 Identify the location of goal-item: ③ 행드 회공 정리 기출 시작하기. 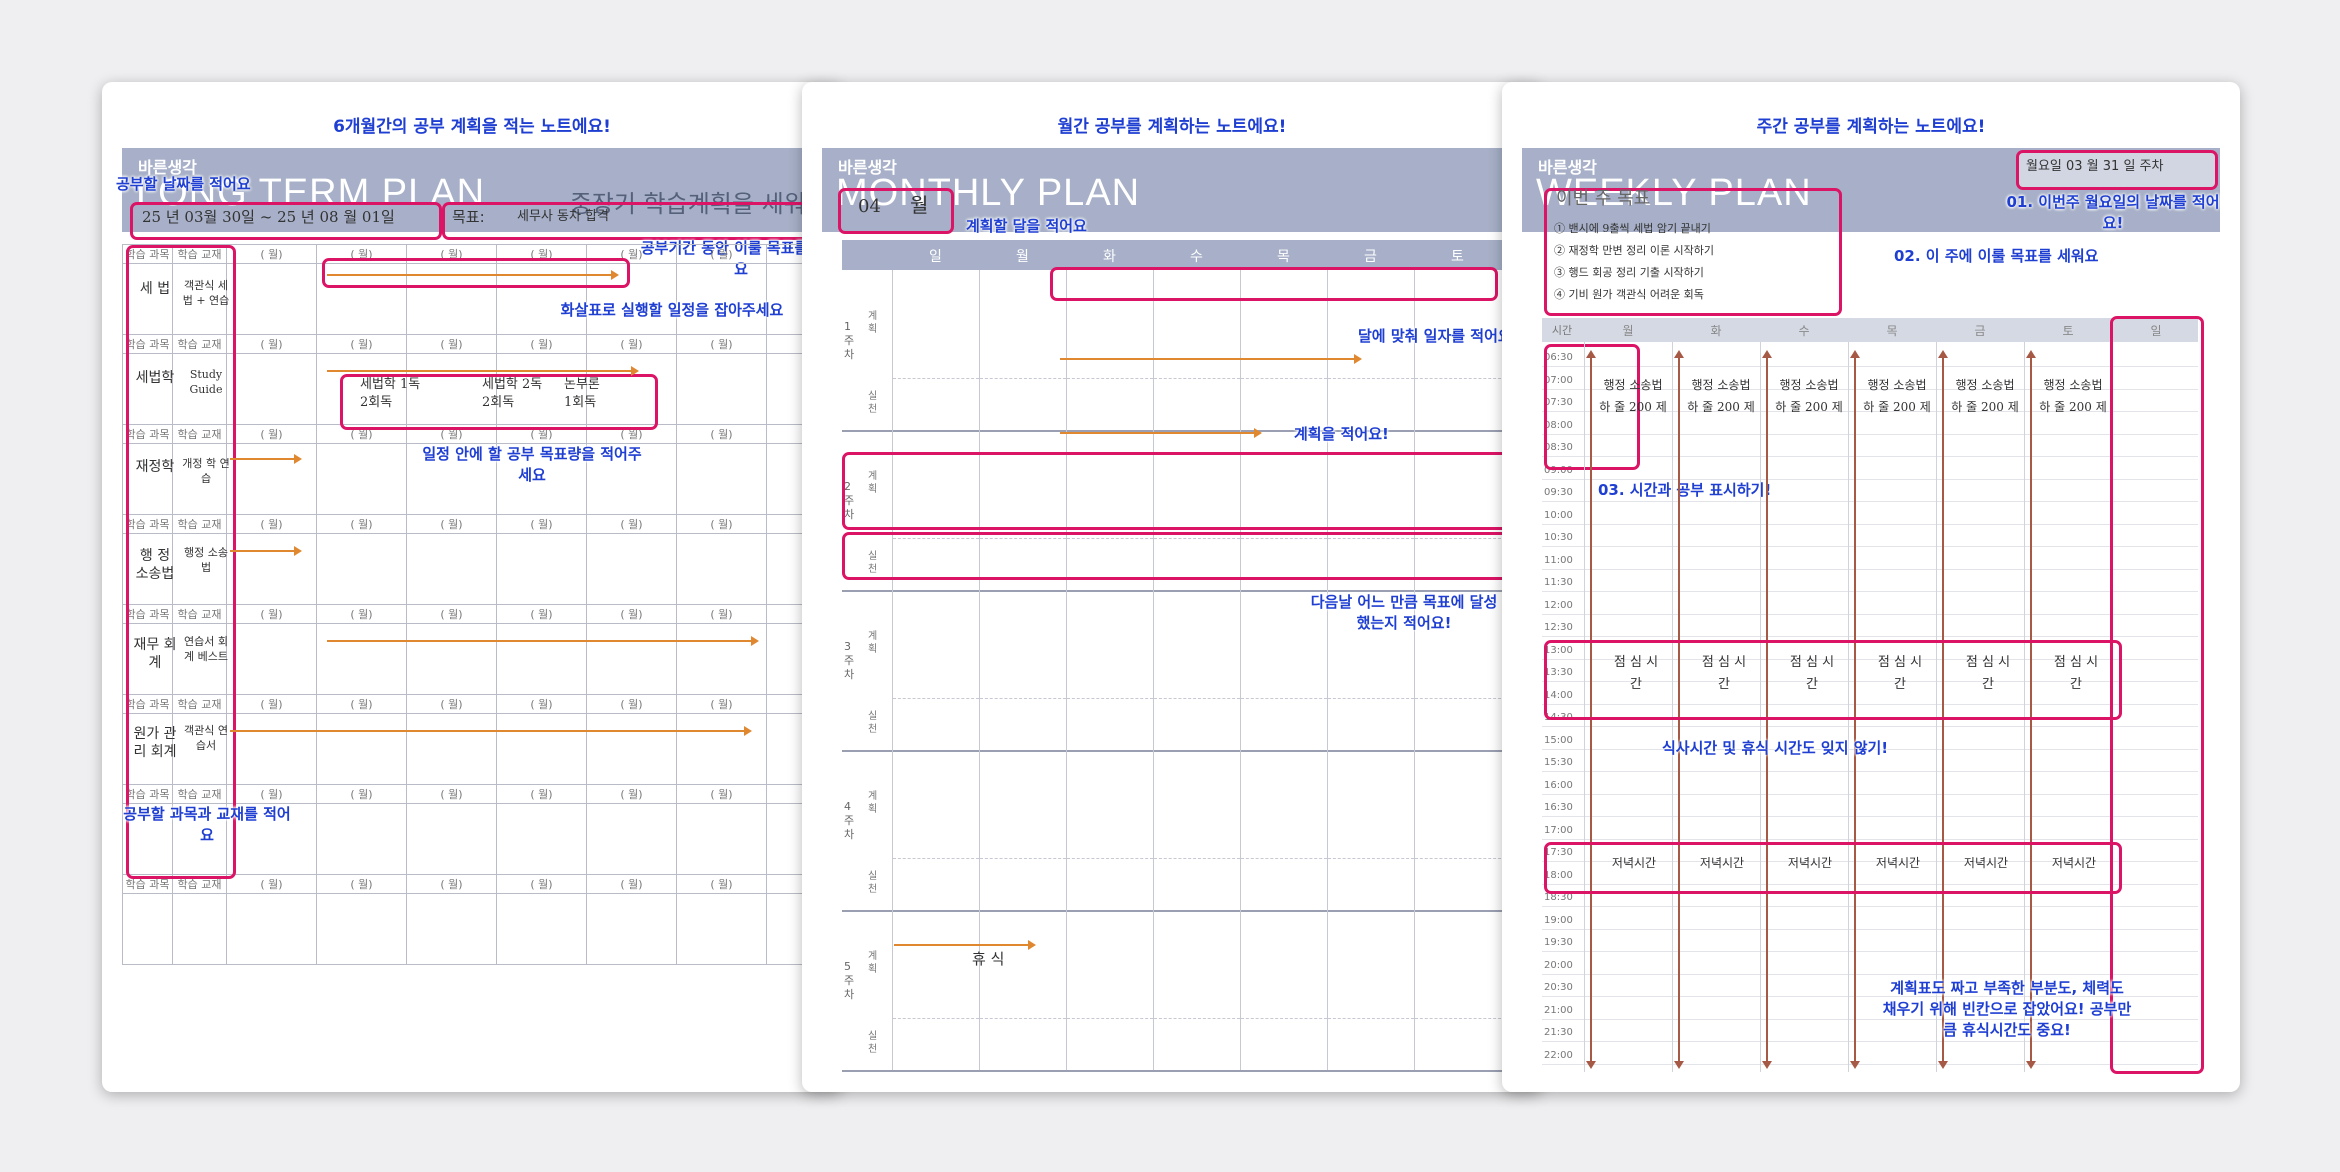
(1629, 273).